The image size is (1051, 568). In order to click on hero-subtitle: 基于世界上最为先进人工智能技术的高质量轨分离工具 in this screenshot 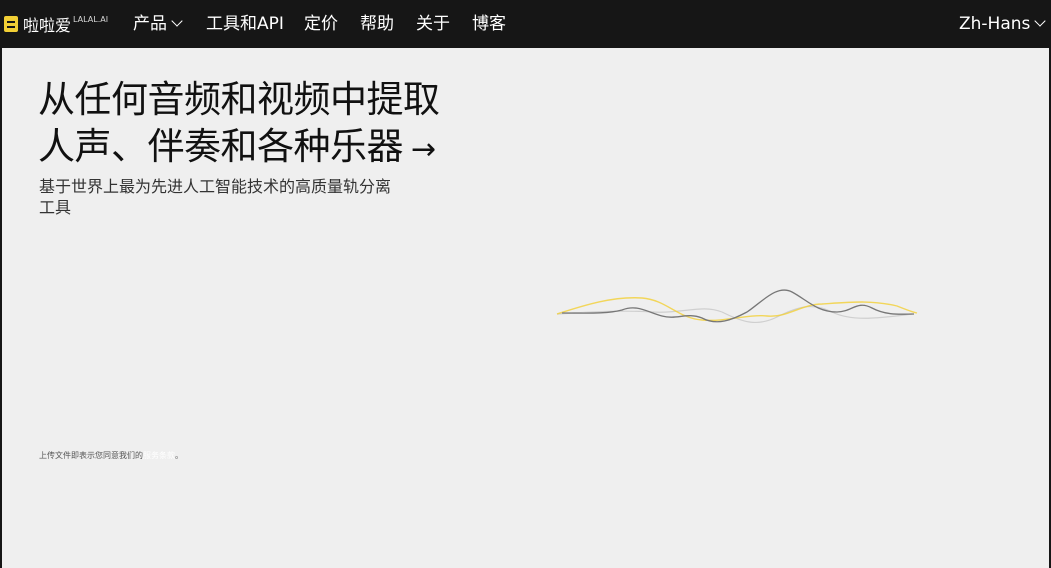, I will do `click(215, 197)`.